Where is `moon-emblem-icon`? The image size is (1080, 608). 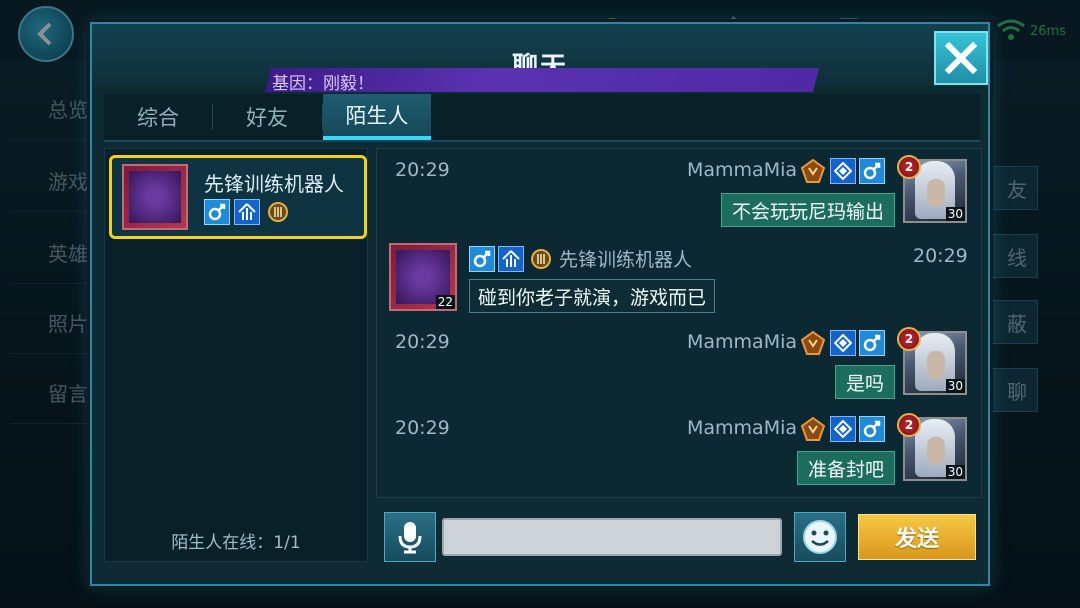
moon-emblem-icon is located at coordinates (155, 197).